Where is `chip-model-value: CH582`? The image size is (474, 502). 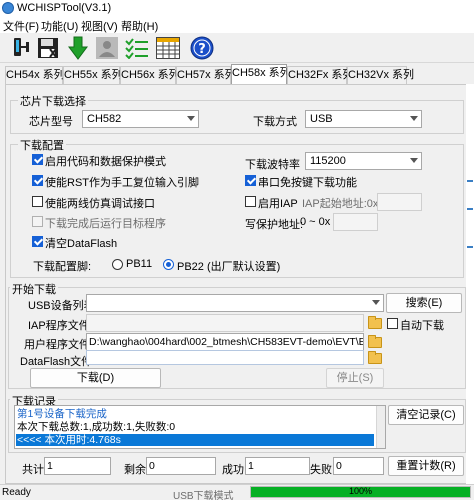
chip-model-value: CH582 is located at coordinates (104, 119).